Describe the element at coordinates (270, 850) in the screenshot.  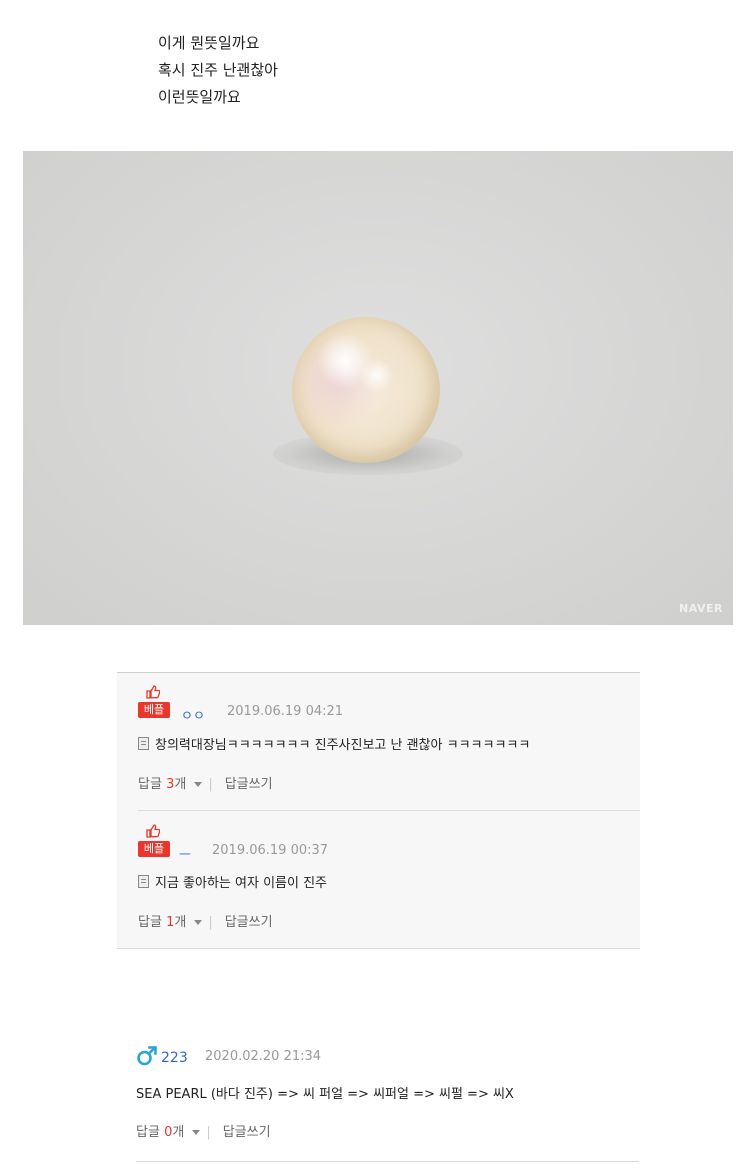
I see `comment-date: 2019.06.19 00:37` at that location.